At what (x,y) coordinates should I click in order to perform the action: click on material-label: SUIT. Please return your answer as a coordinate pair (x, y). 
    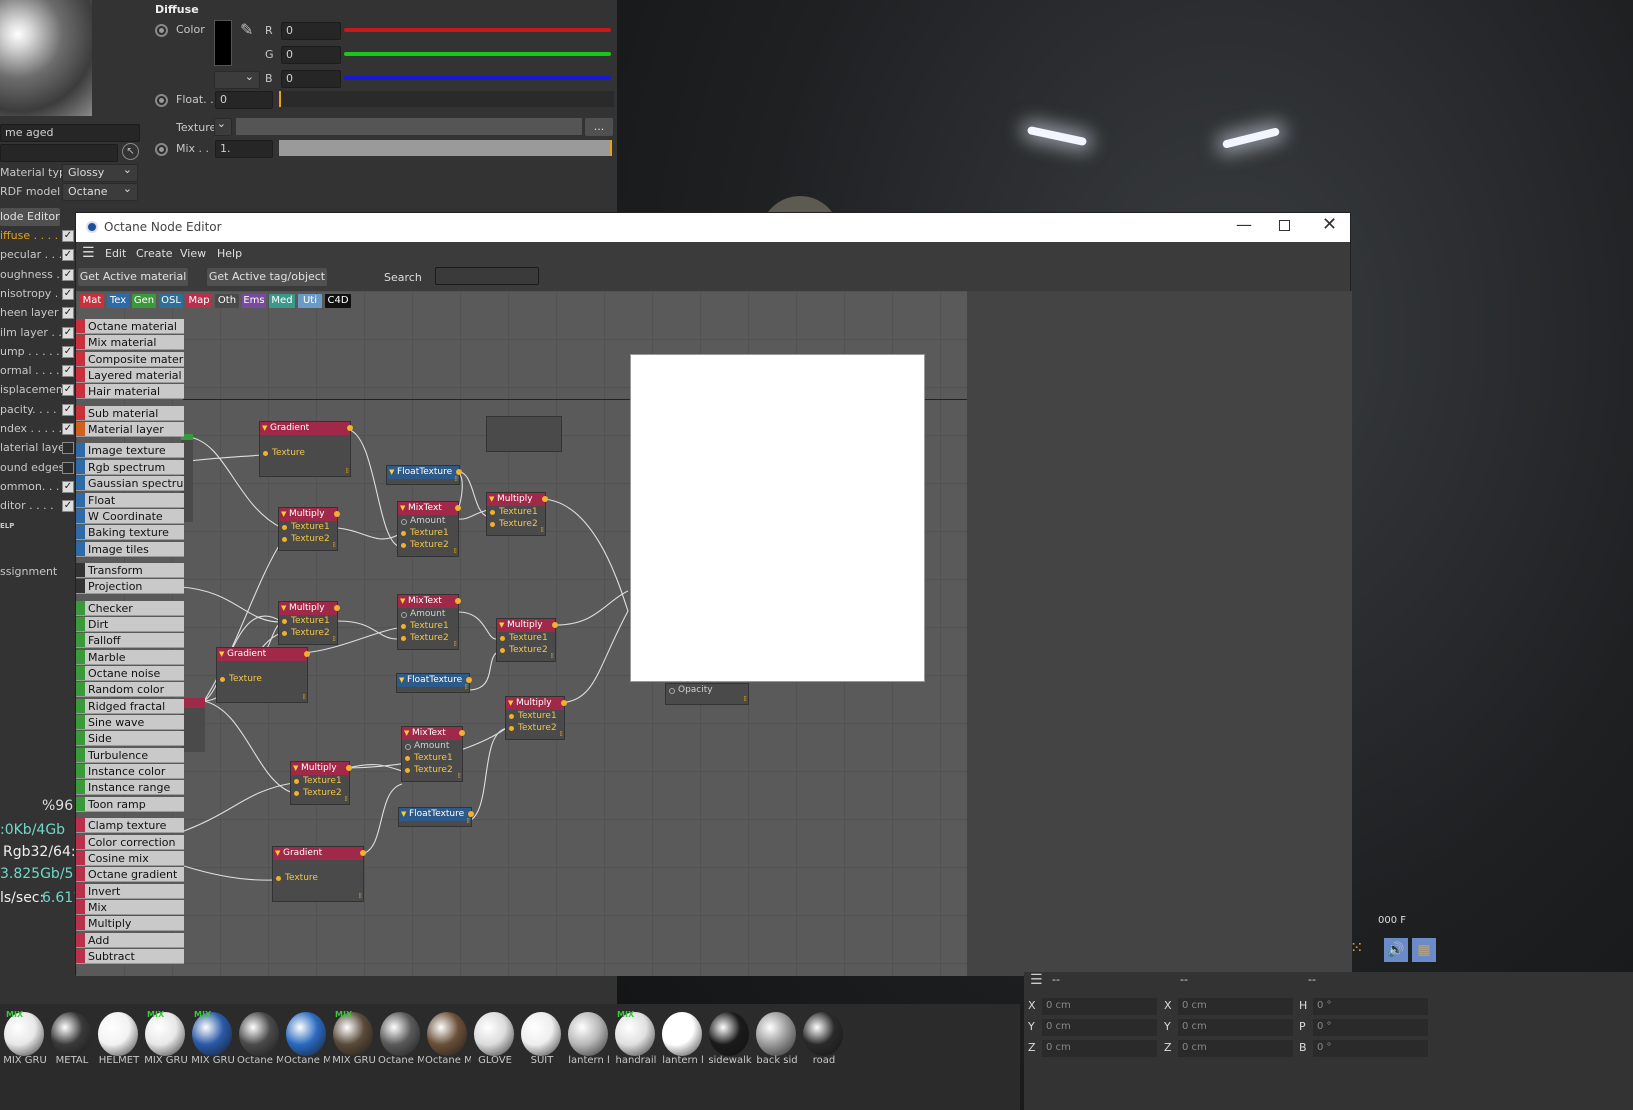
    Looking at the image, I should click on (542, 1060).